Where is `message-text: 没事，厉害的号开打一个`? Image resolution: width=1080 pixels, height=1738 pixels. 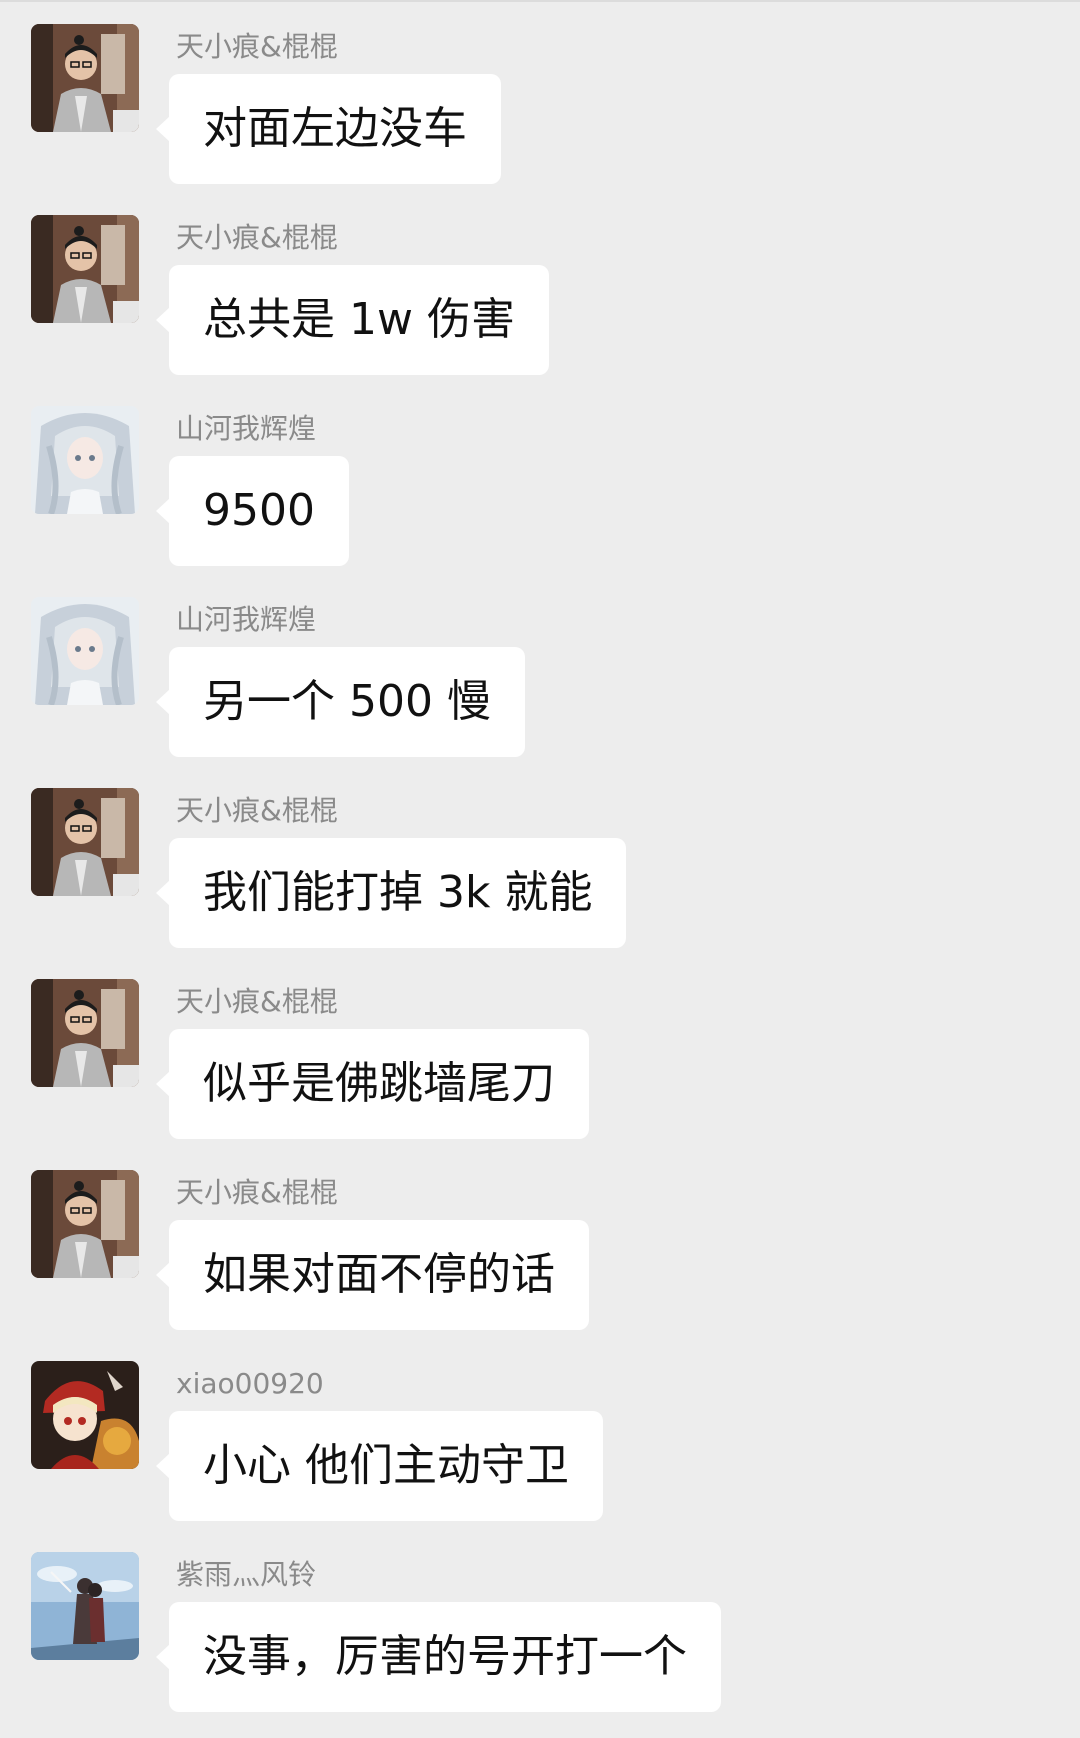 message-text: 没事，厉害的号开打一个 is located at coordinates (445, 1656).